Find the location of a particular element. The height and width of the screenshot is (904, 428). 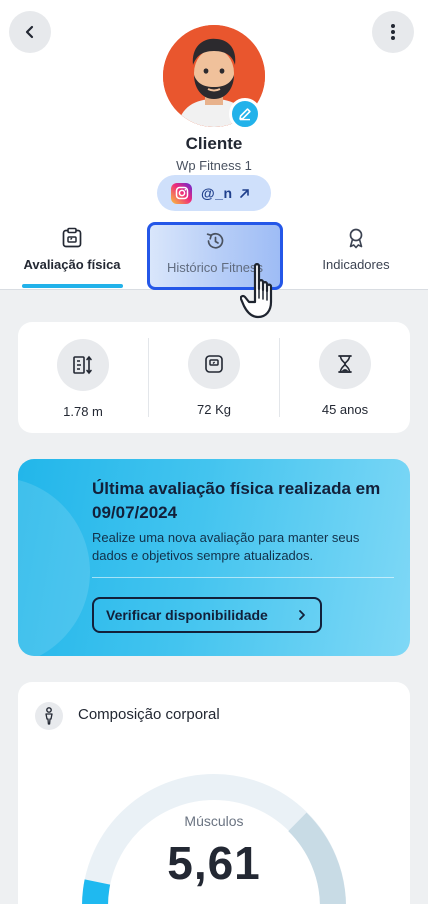

pencil-icon is located at coordinates (245, 114).